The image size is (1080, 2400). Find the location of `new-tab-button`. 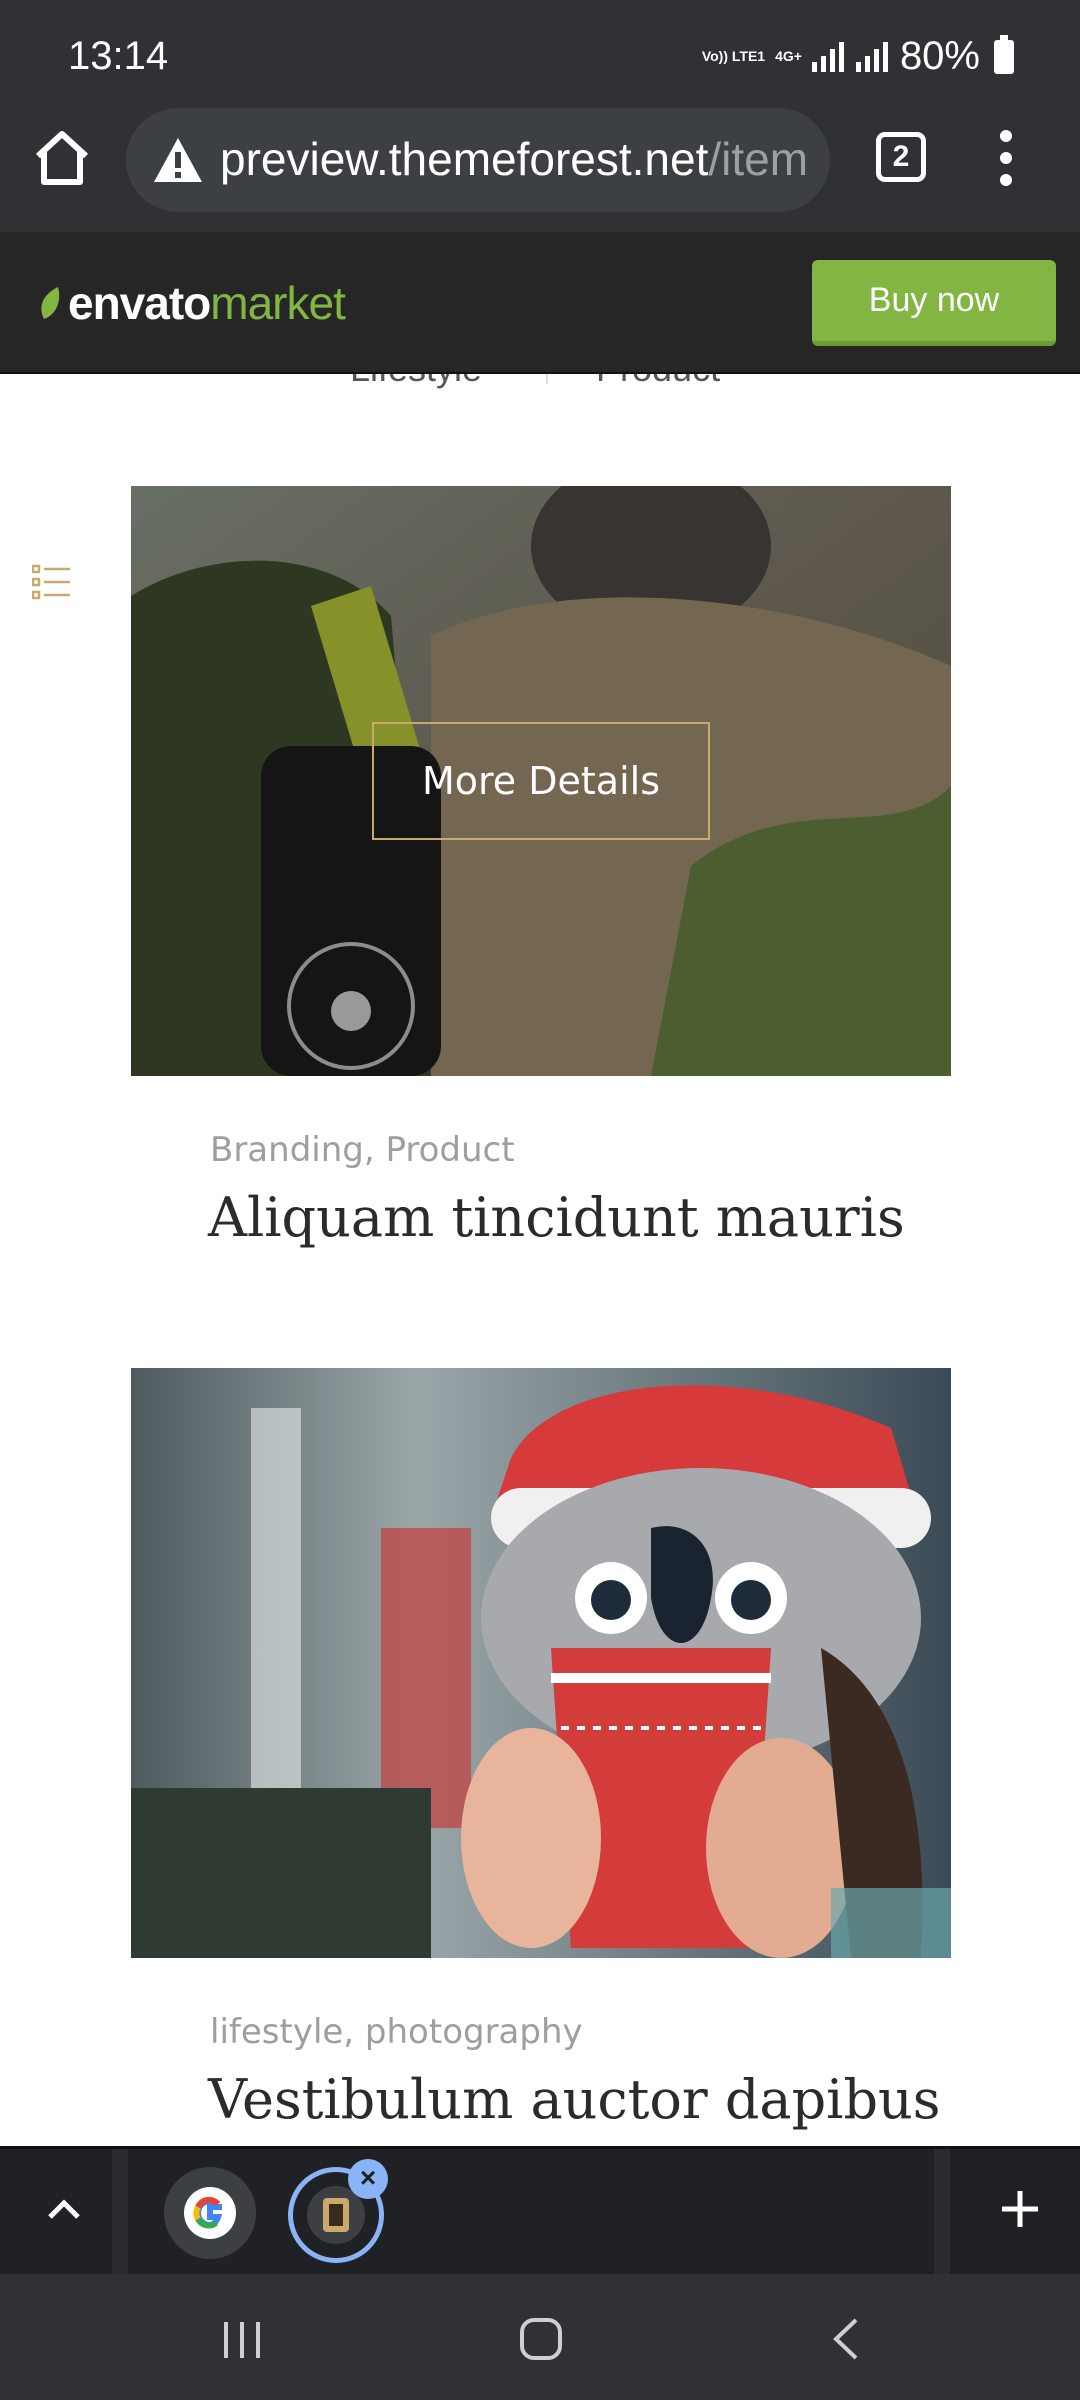

new-tab-button is located at coordinates (1007, 2211).